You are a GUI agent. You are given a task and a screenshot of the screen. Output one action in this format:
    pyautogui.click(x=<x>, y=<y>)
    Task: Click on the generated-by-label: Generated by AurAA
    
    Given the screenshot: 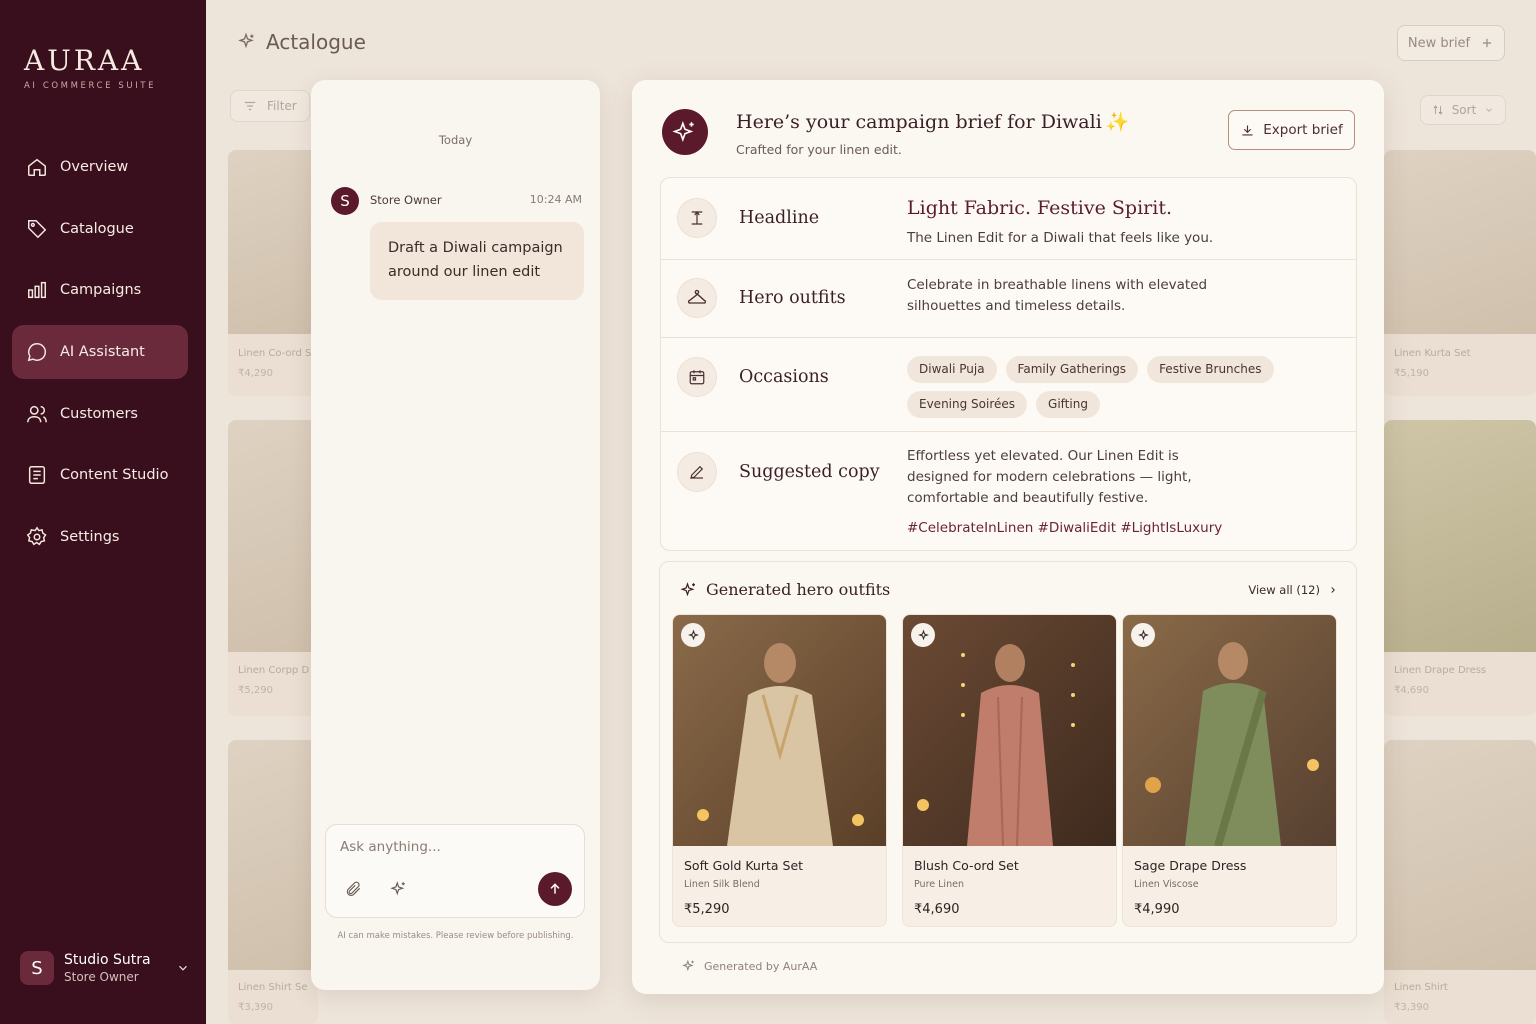 What is the action you would take?
    pyautogui.click(x=761, y=966)
    